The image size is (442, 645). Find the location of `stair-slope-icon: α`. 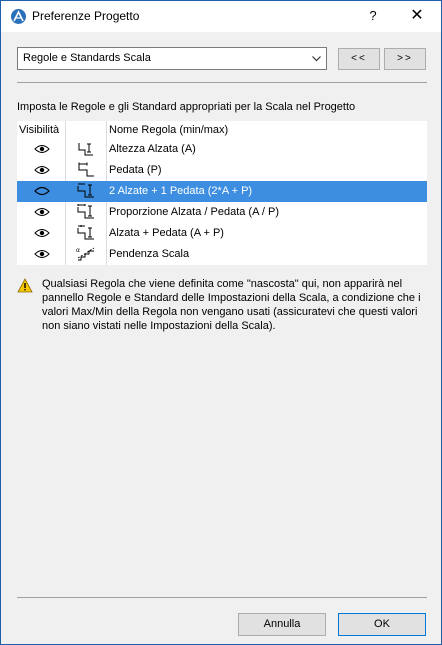

stair-slope-icon: α is located at coordinates (85, 254).